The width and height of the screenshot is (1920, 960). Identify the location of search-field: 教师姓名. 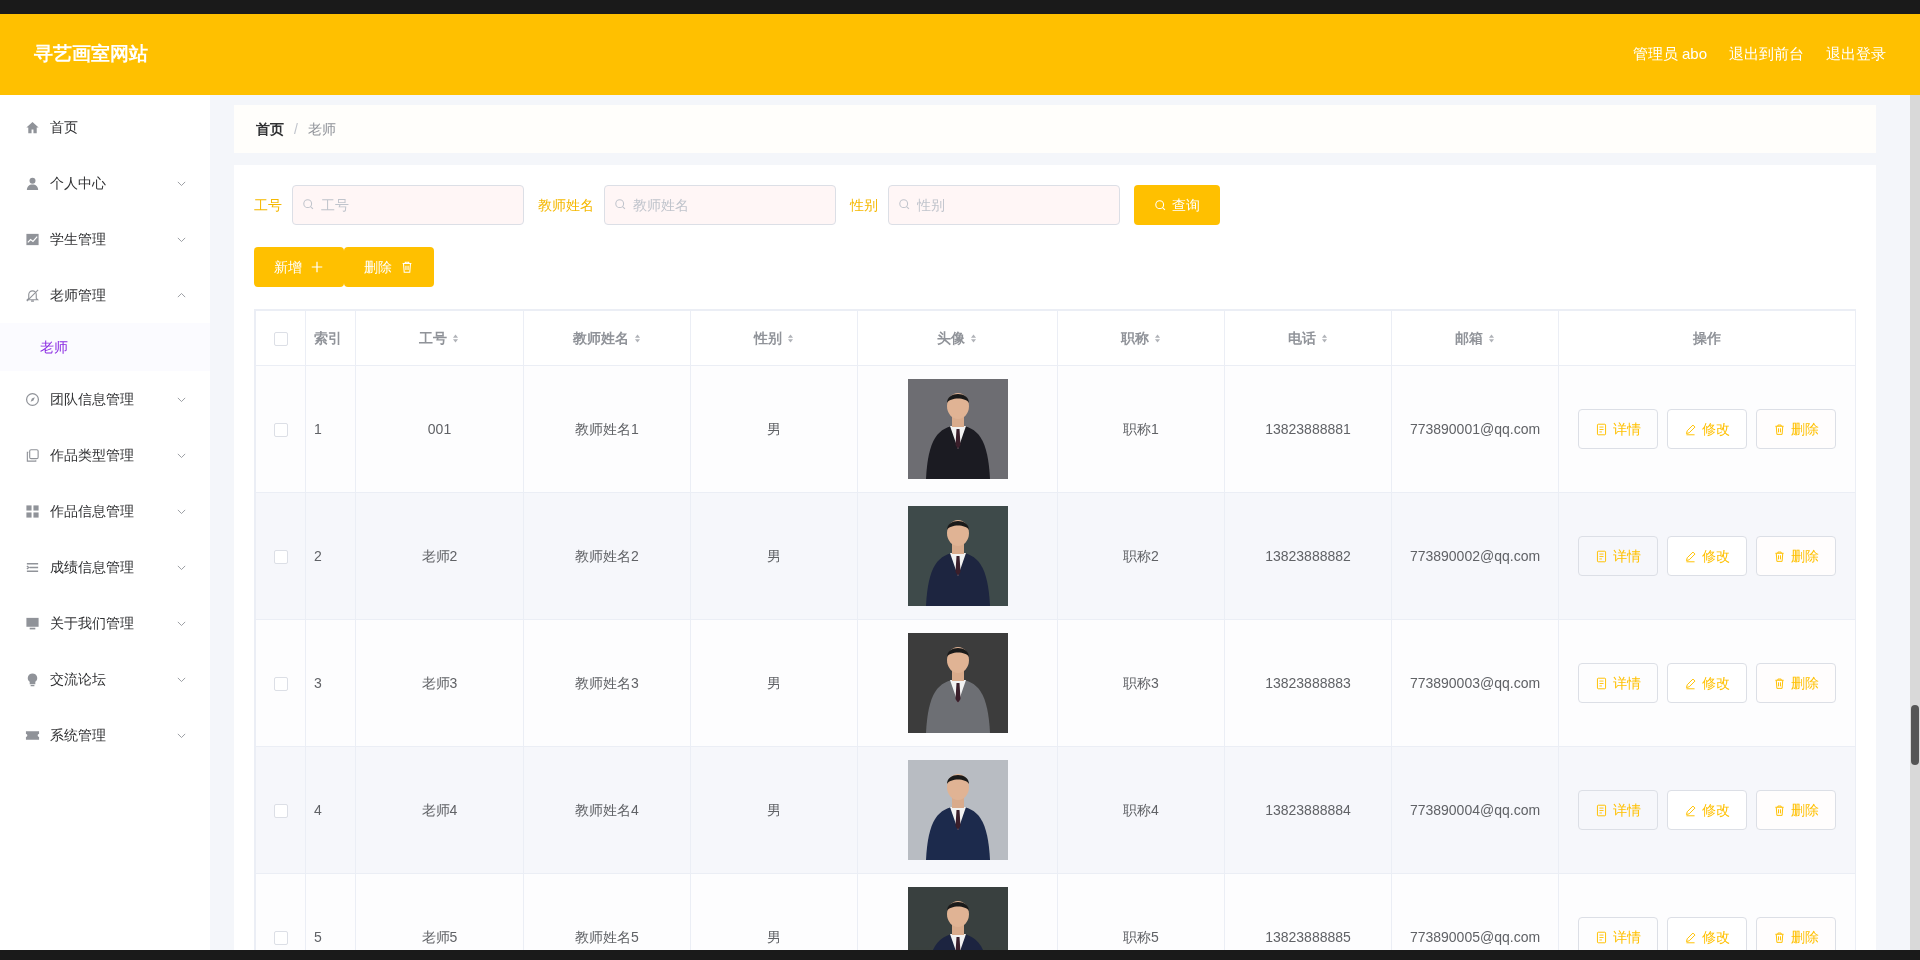
(720, 205).